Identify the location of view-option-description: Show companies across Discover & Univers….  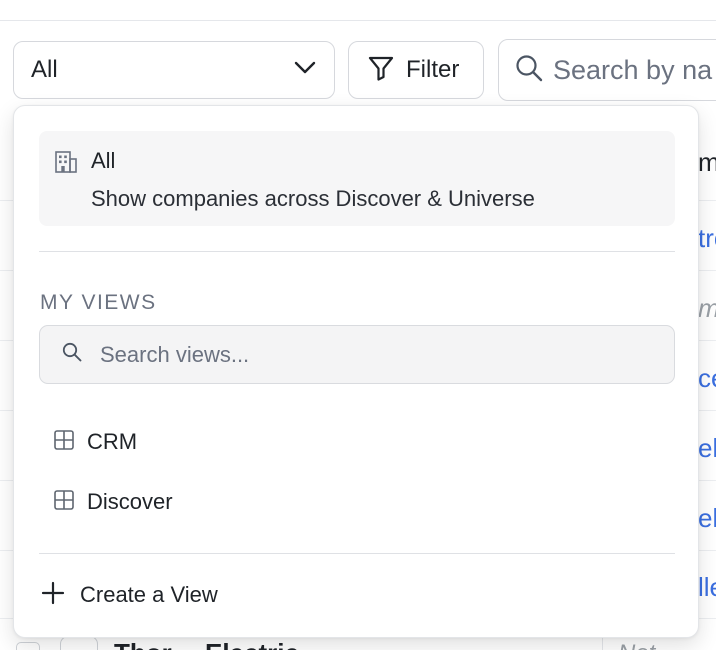
(313, 198).